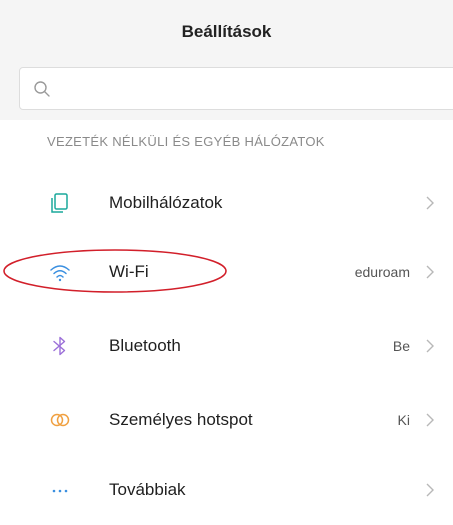 Image resolution: width=453 pixels, height=525 pixels. What do you see at coordinates (145, 345) in the screenshot?
I see `settings-row-label: Bluetooth` at bounding box center [145, 345].